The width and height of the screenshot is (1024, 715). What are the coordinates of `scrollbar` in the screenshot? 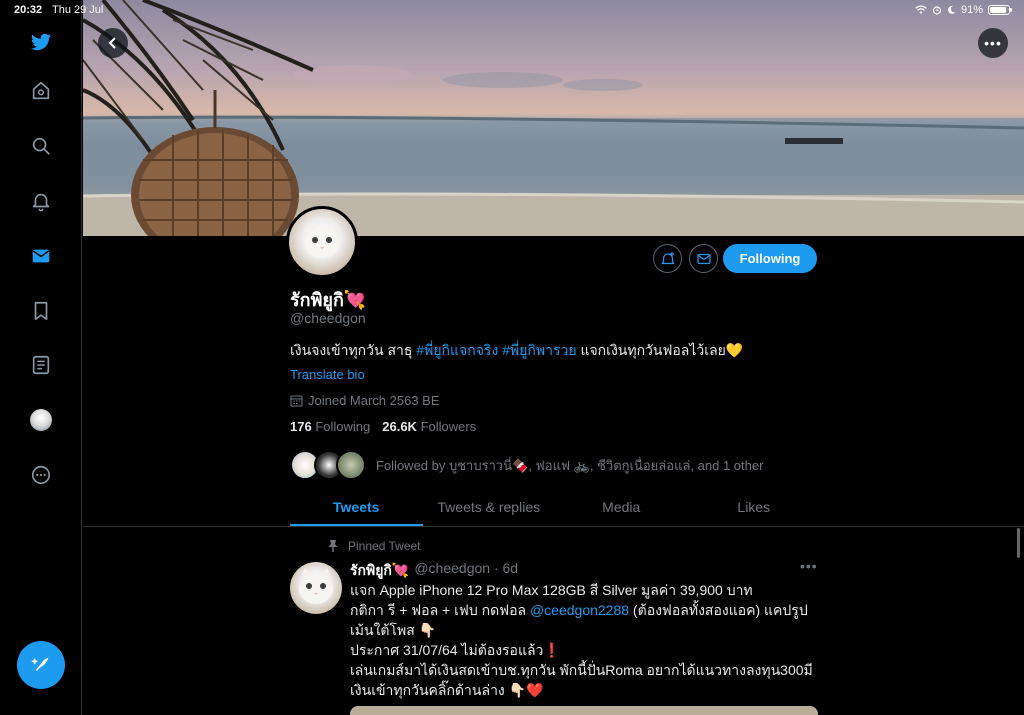 It's located at (1018, 543).